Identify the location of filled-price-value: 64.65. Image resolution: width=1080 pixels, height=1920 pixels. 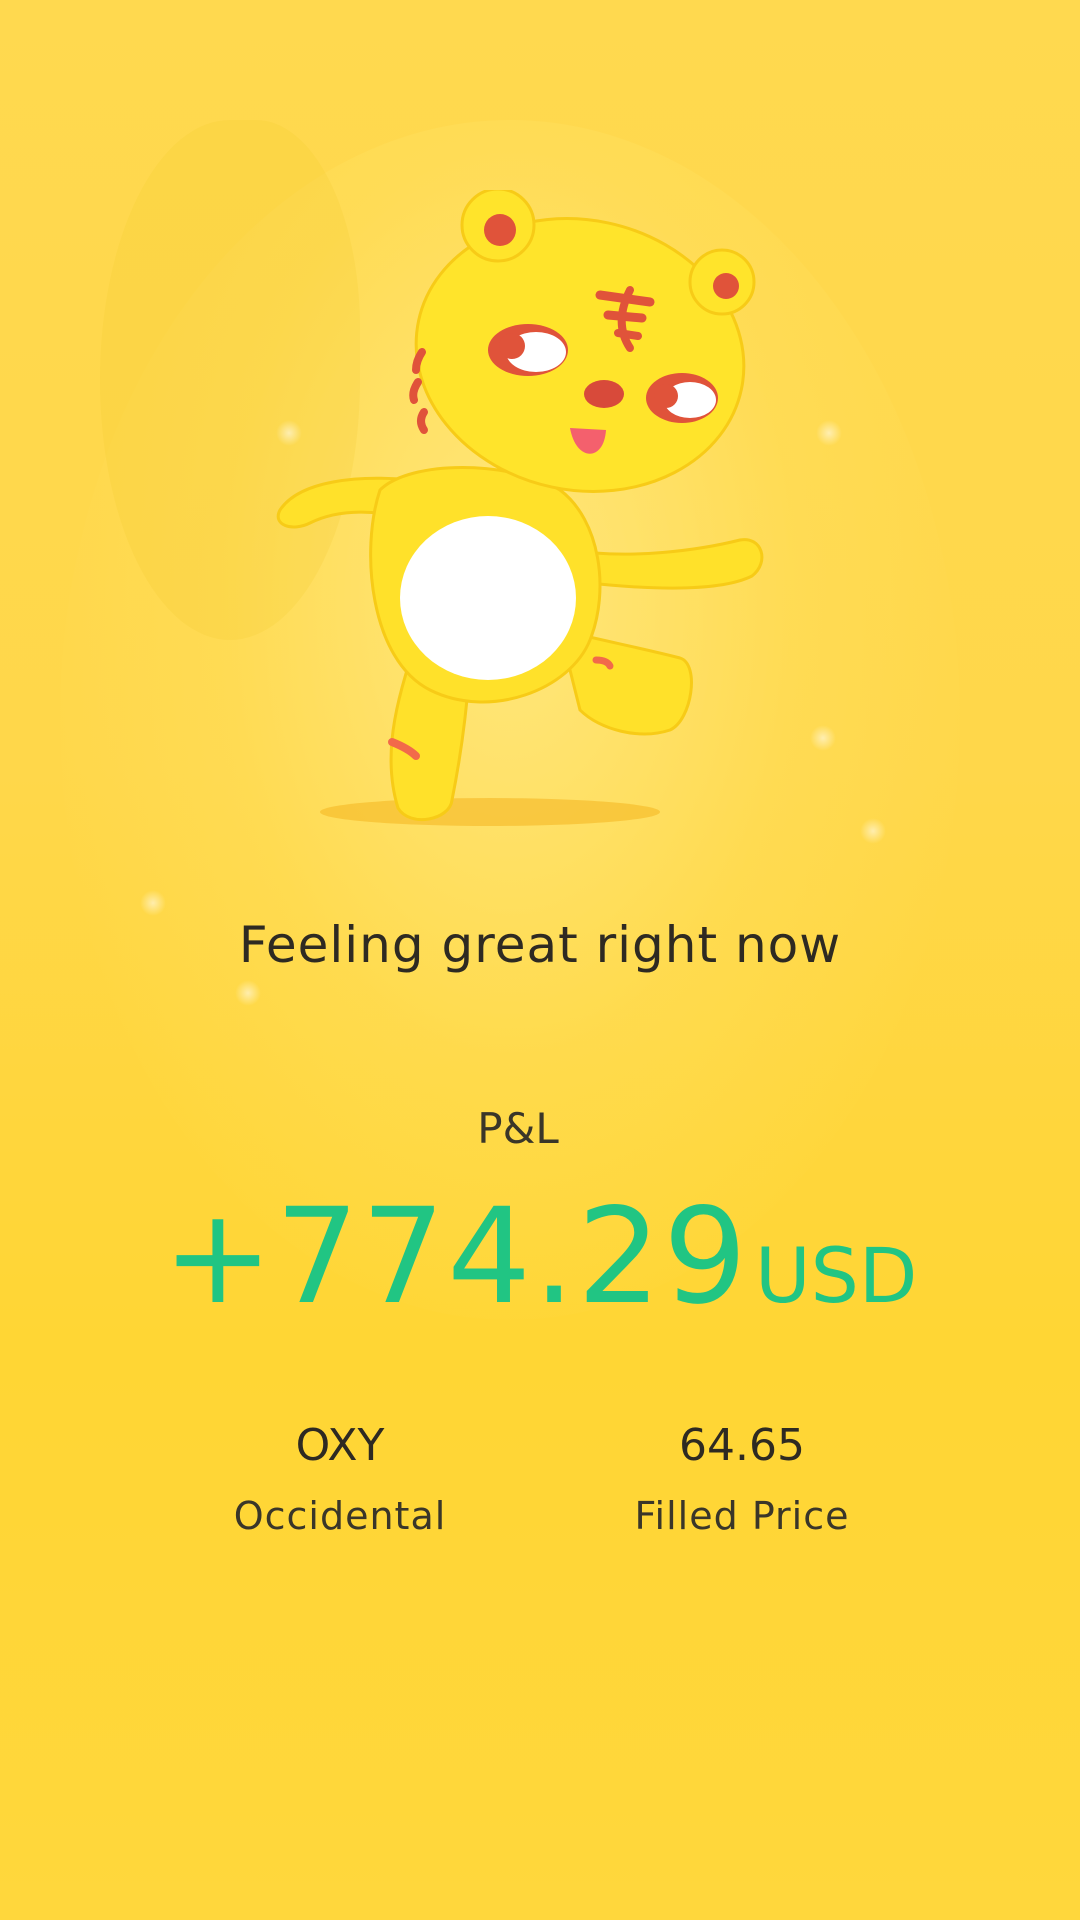
(742, 1445).